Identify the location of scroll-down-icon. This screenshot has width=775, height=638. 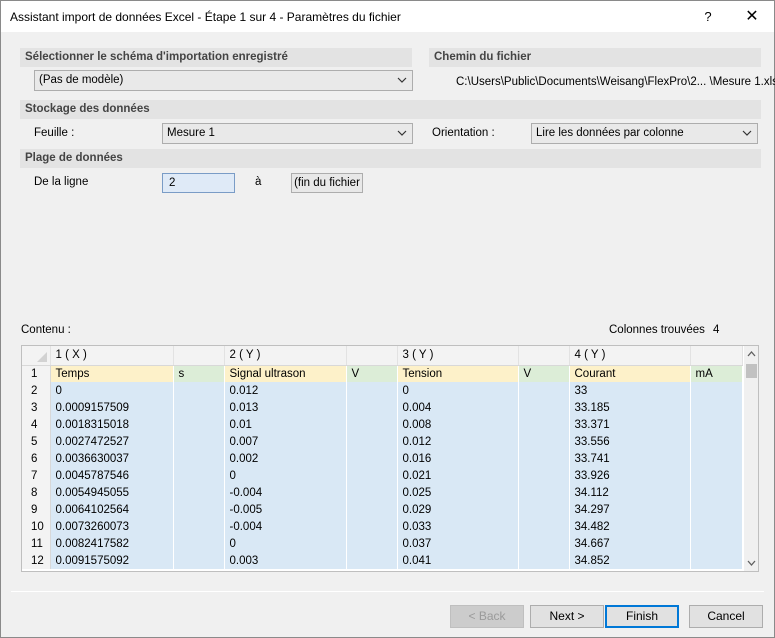
(751, 563).